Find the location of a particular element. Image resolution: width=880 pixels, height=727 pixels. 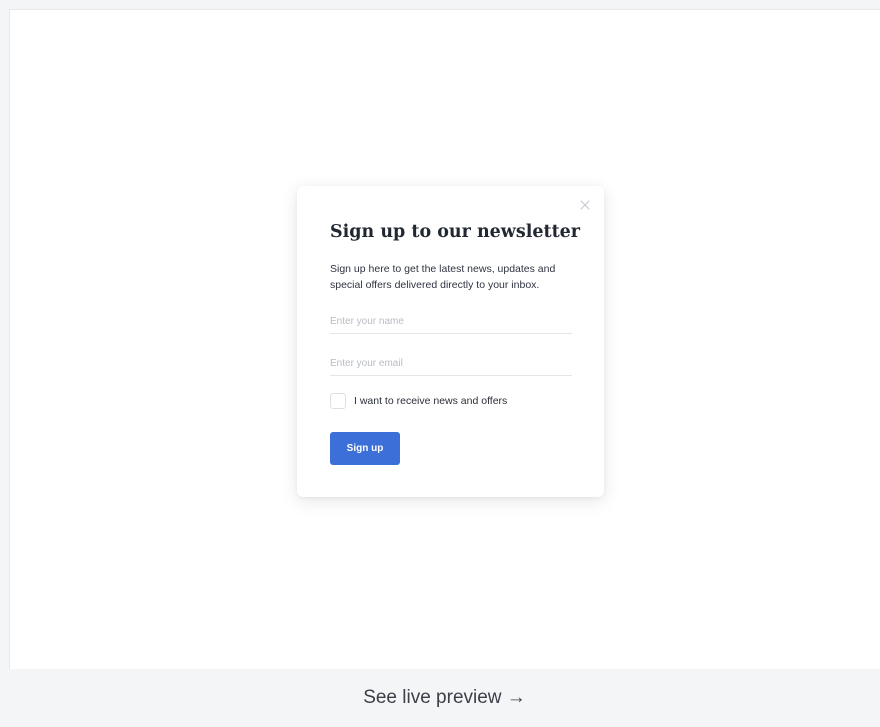

sign-up-button: Sign up is located at coordinates (365, 448).